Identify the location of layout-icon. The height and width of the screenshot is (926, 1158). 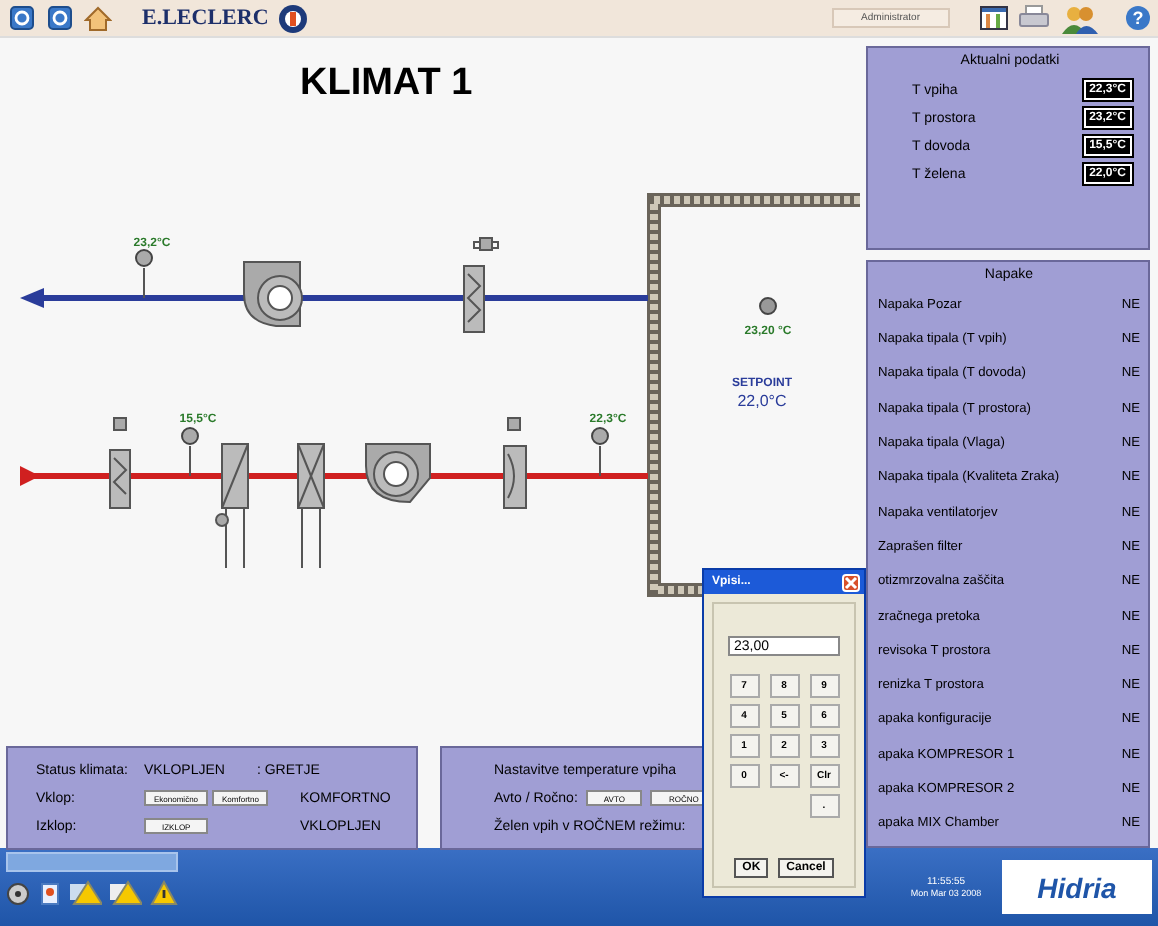
(994, 18).